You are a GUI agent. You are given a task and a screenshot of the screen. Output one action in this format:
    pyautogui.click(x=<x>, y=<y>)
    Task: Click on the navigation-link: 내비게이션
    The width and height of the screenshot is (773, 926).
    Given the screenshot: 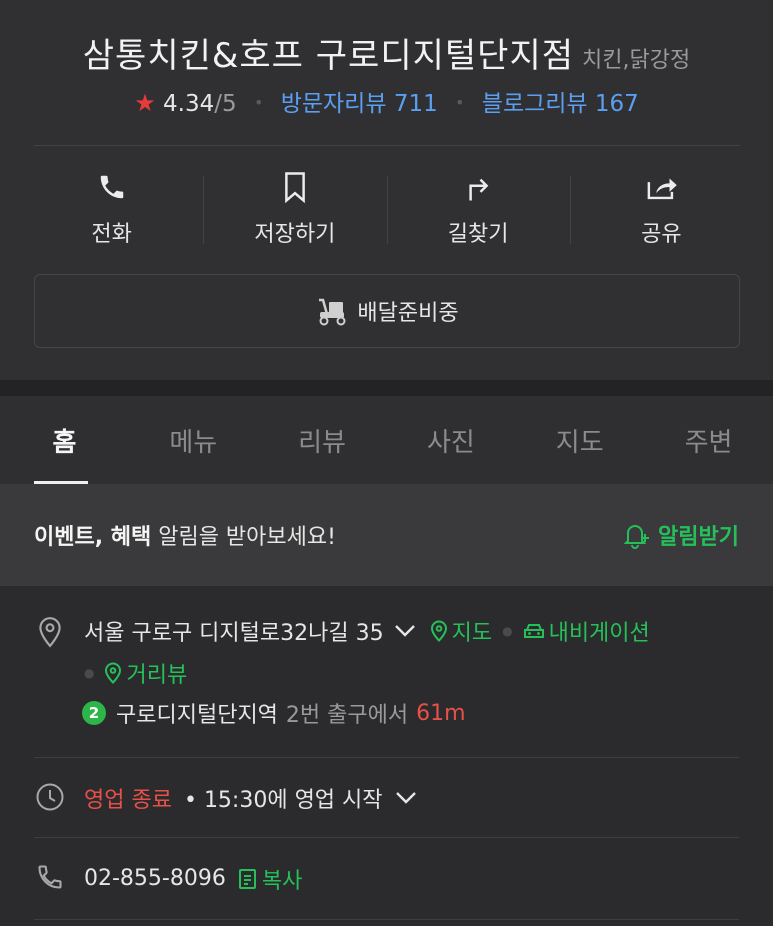 What is the action you would take?
    pyautogui.click(x=586, y=631)
    